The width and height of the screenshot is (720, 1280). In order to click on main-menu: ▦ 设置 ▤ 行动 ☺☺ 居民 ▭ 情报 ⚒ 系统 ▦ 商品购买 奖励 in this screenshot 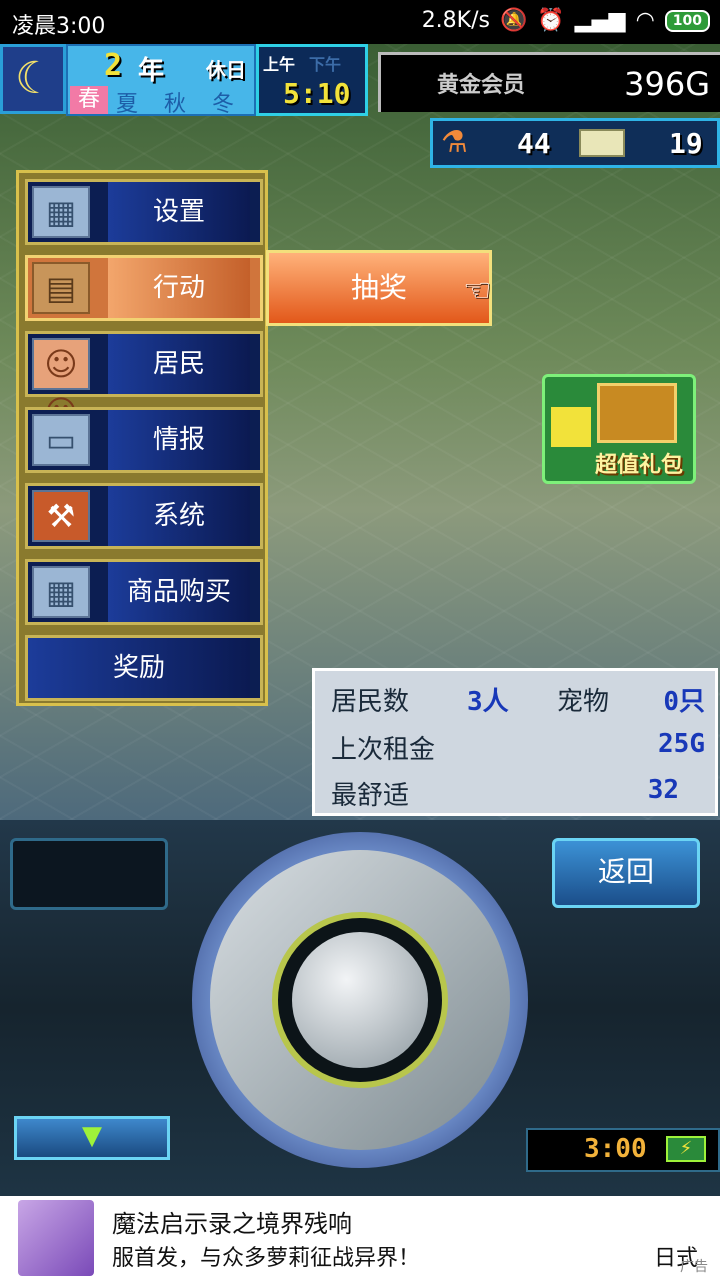, I will do `click(142, 438)`.